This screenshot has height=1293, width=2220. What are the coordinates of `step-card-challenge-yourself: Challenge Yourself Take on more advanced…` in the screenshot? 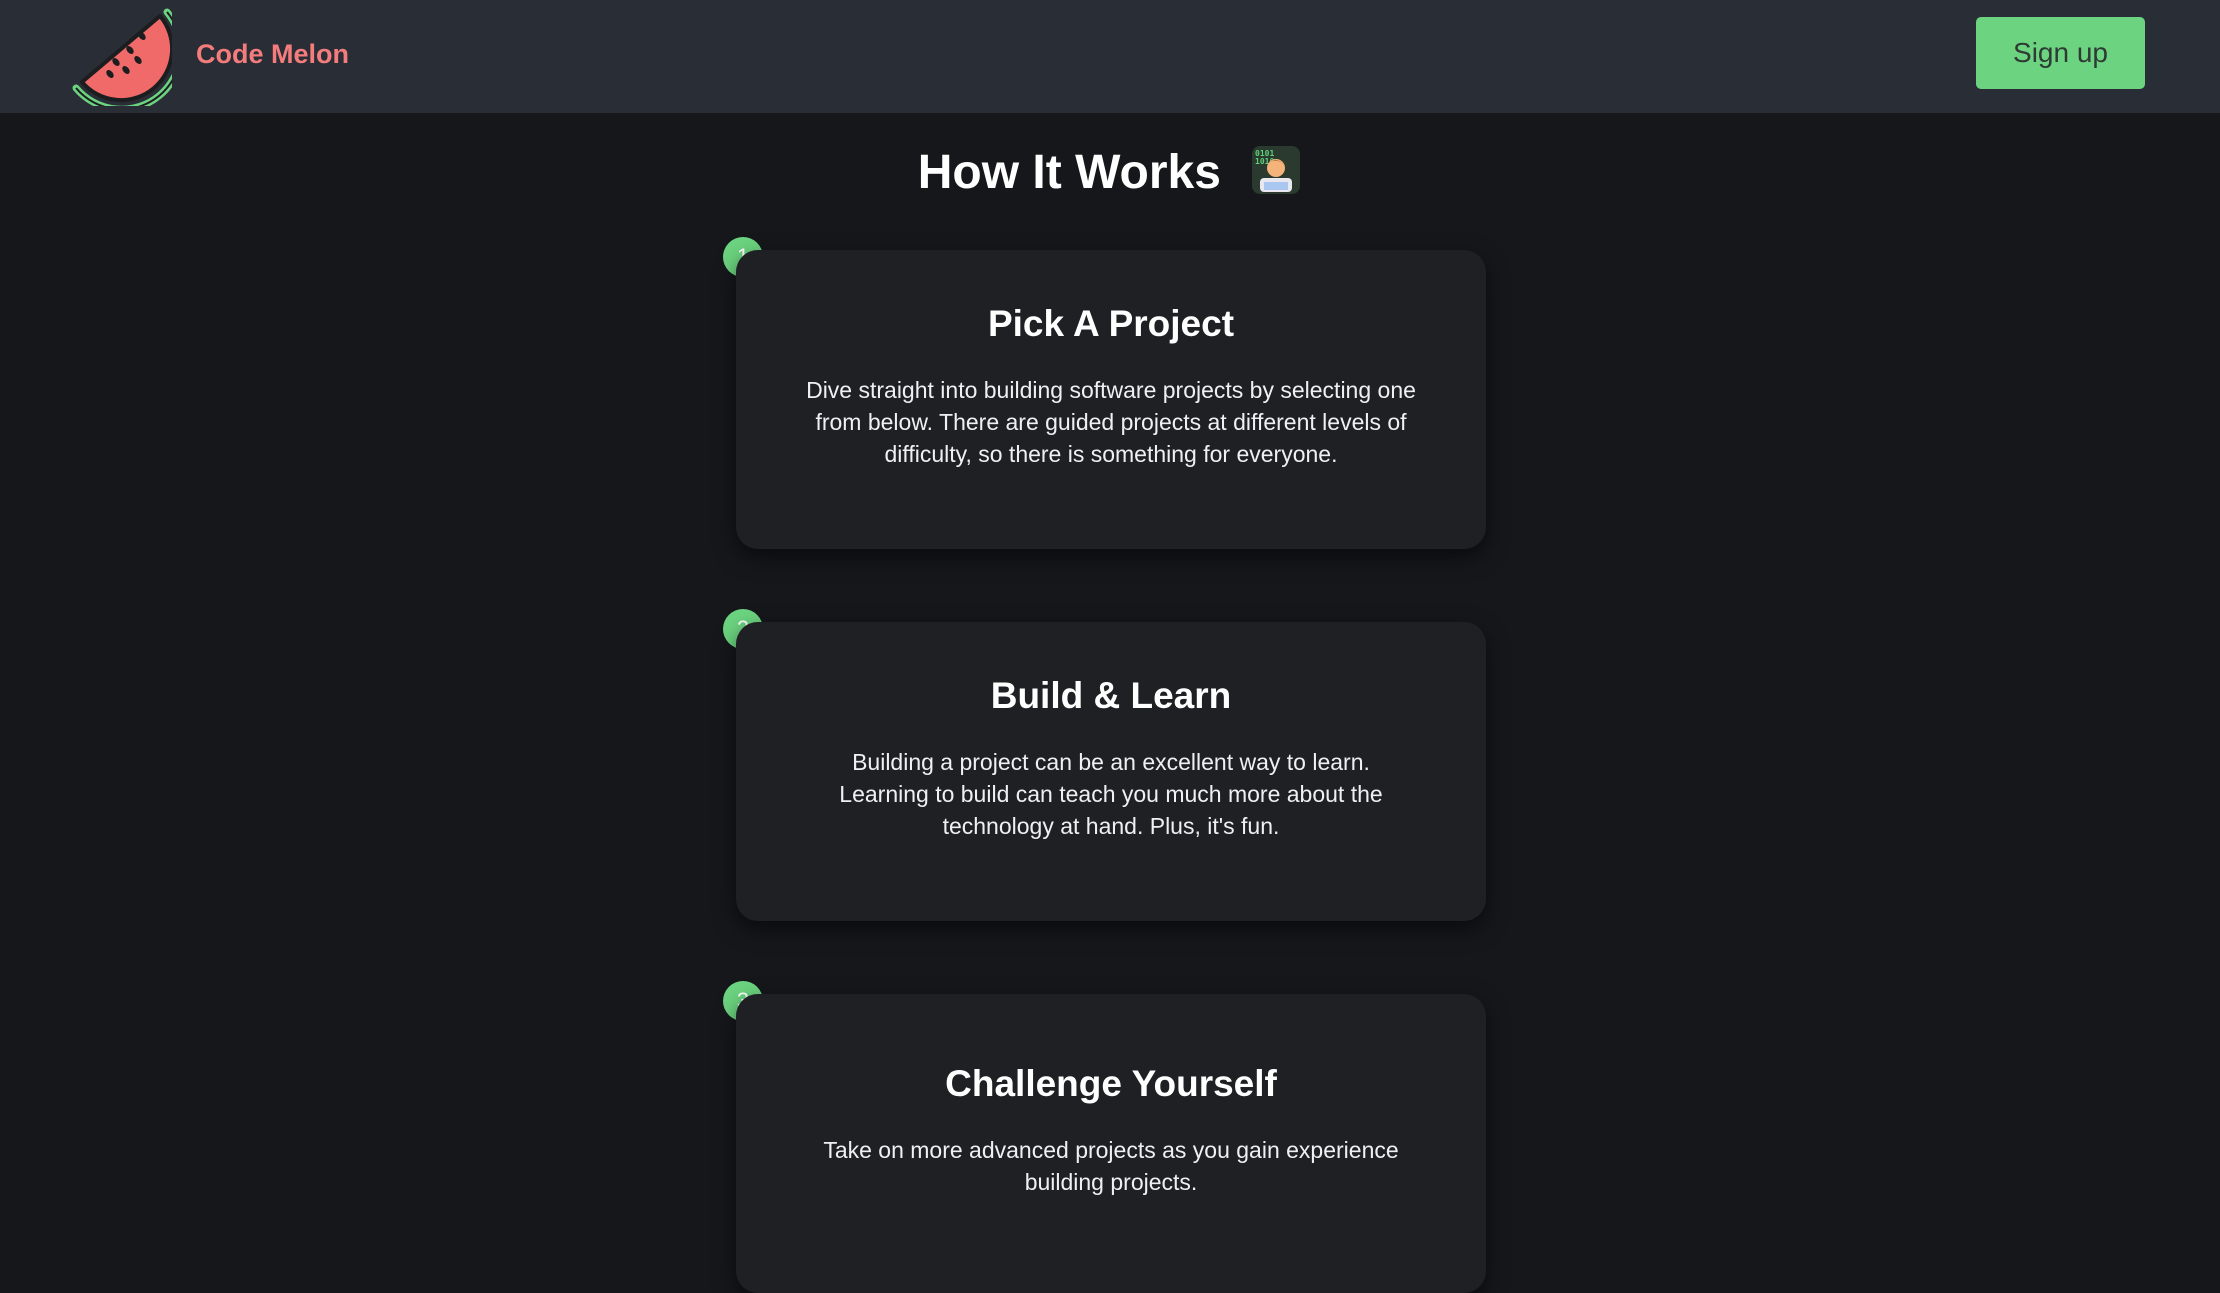 It's located at (1111, 1143).